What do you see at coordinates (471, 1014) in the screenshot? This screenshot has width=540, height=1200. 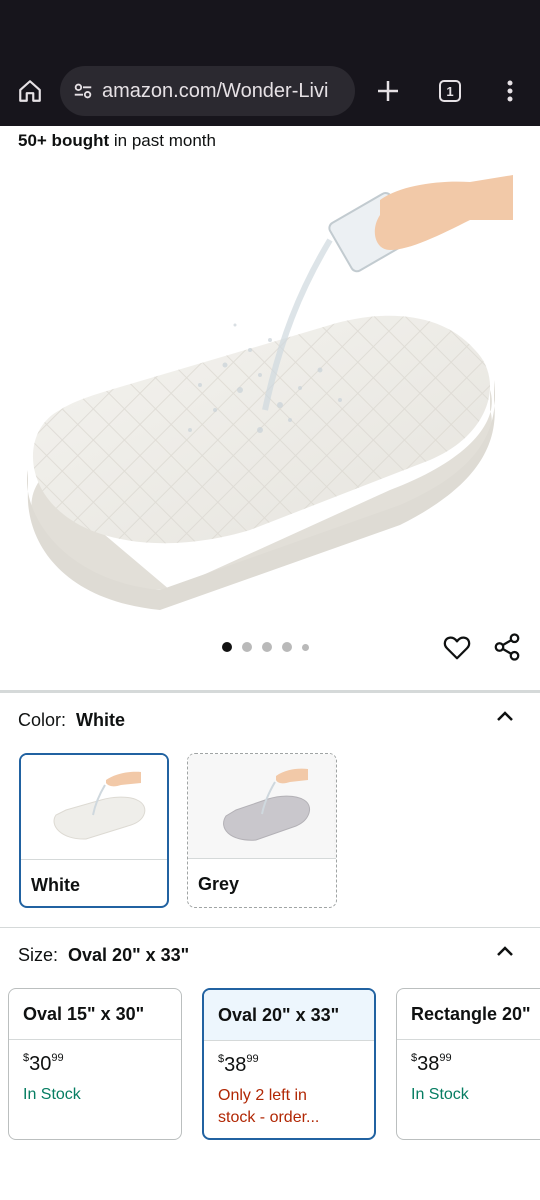 I see `size-option-name: Rectangle 20"` at bounding box center [471, 1014].